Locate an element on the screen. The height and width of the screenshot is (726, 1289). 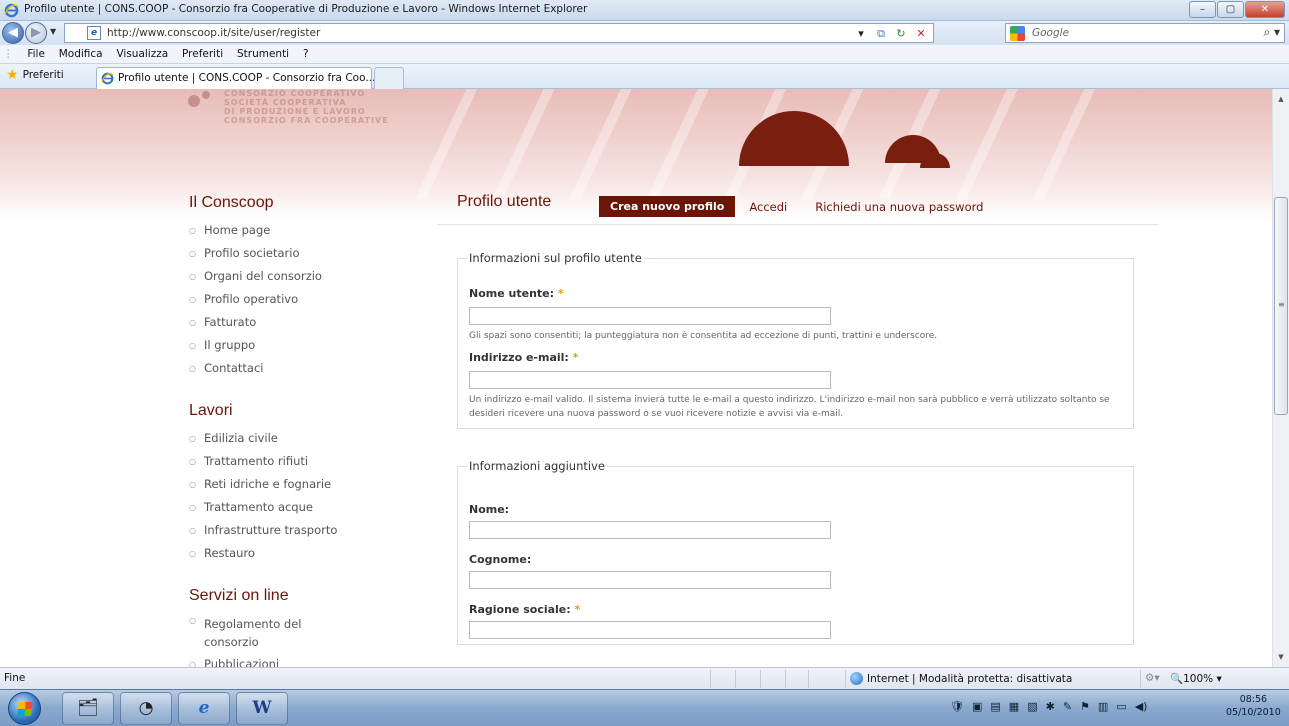
scroll-up-icon: ▲ is located at coordinates (1281, 99).